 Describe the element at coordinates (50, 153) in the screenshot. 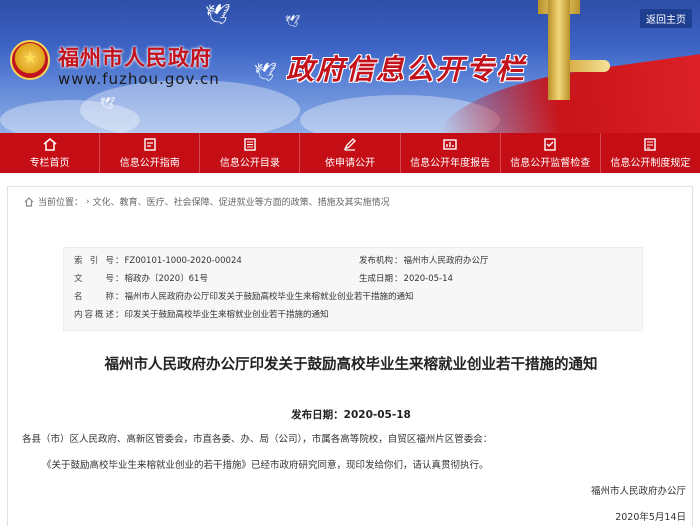

I see `nav-item-home: 专栏首页` at that location.